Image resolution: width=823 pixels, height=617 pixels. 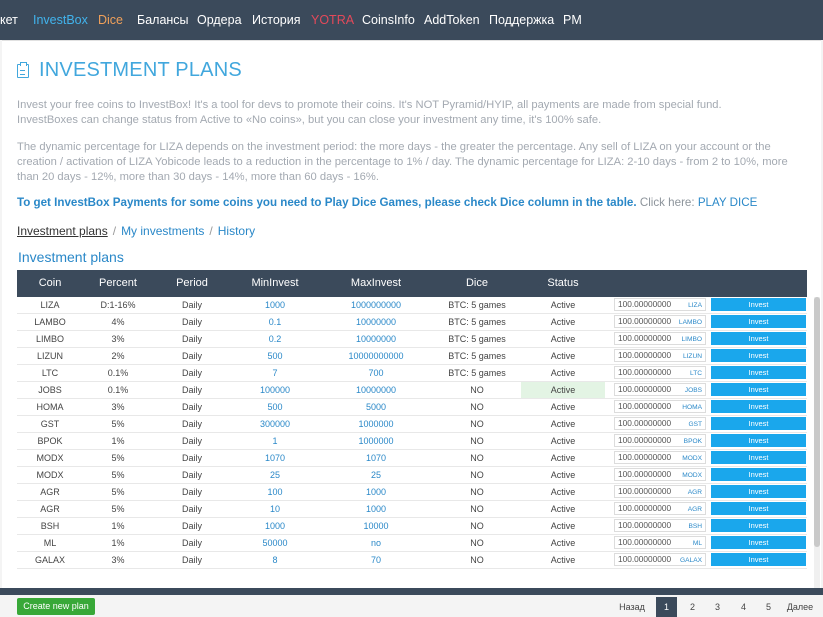 What do you see at coordinates (376, 458) in the screenshot?
I see `cell-maxinvest: 1070` at bounding box center [376, 458].